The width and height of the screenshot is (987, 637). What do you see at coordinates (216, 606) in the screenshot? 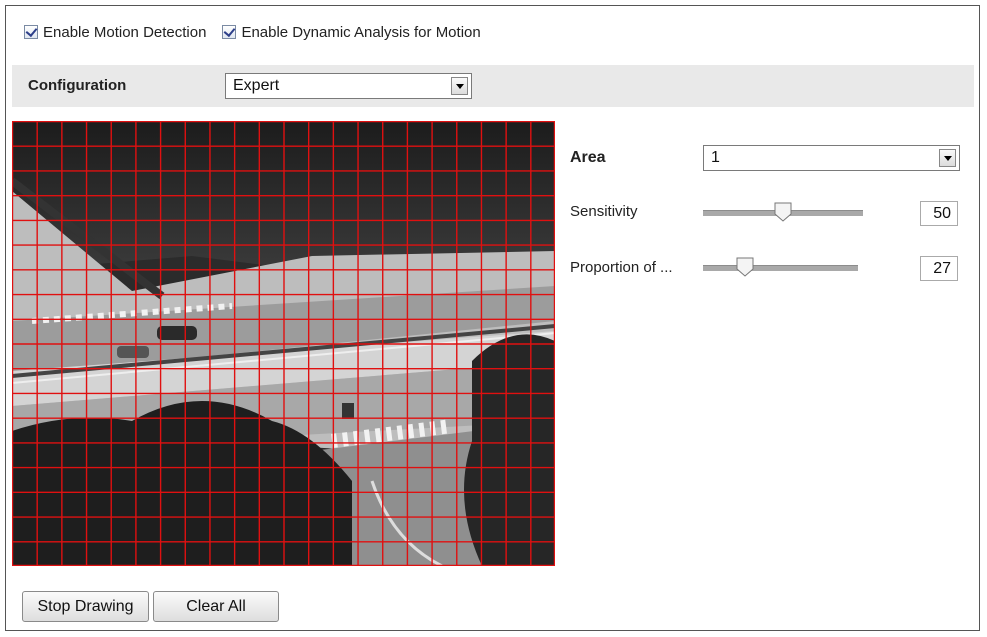
I see `clear-all-button: Clear All` at bounding box center [216, 606].